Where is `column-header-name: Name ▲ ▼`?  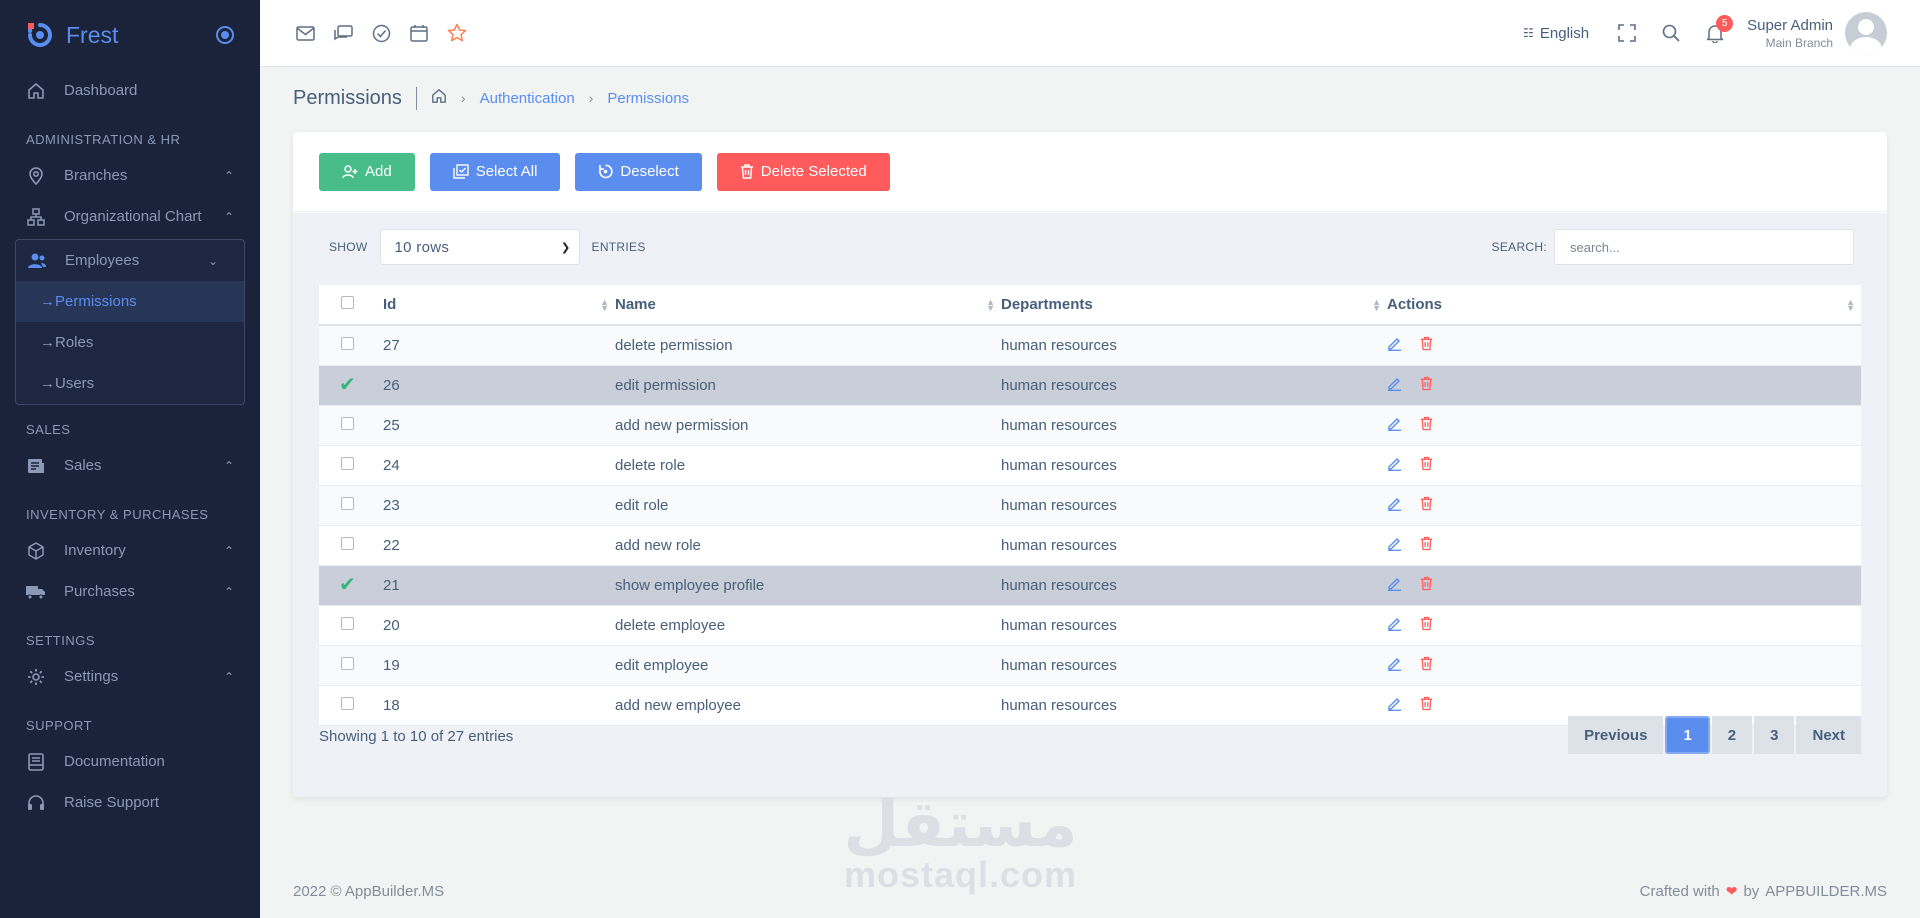 column-header-name: Name ▲ ▼ is located at coordinates (808, 305).